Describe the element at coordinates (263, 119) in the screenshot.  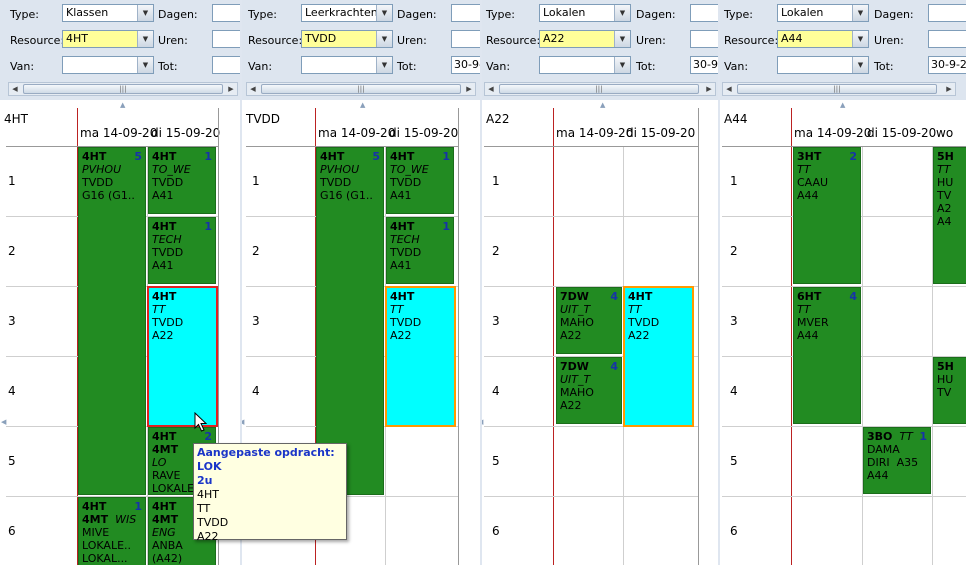
I see `grid-resource-name: TVDD` at that location.